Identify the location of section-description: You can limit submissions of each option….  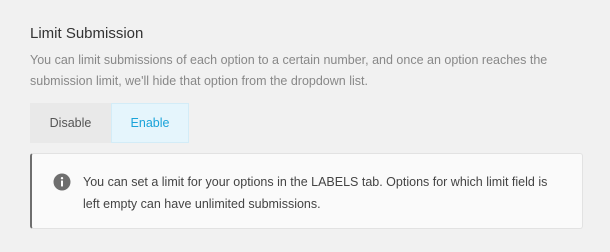
(289, 70).